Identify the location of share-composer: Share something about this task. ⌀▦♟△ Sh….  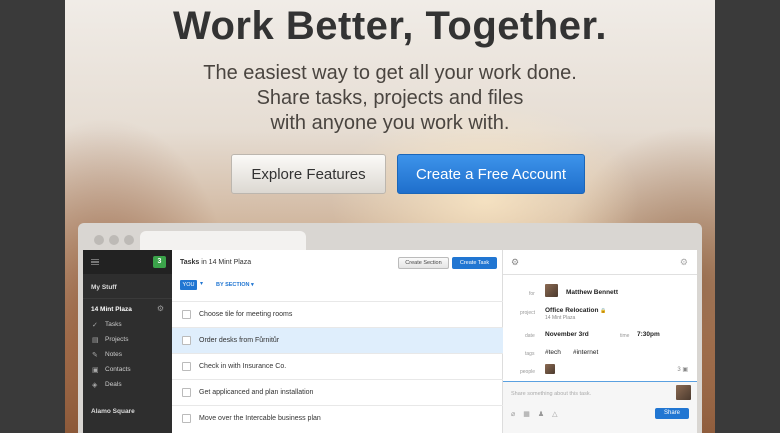
(600, 407).